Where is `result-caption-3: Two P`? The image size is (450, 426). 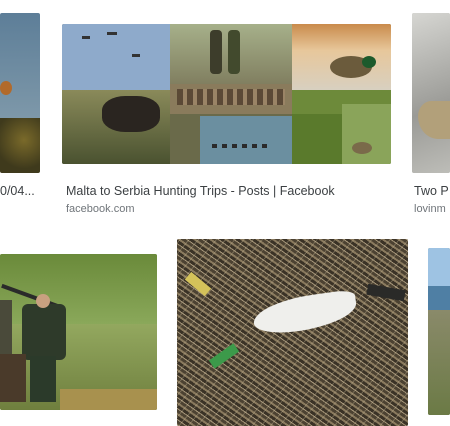
result-caption-3: Two P is located at coordinates (432, 191).